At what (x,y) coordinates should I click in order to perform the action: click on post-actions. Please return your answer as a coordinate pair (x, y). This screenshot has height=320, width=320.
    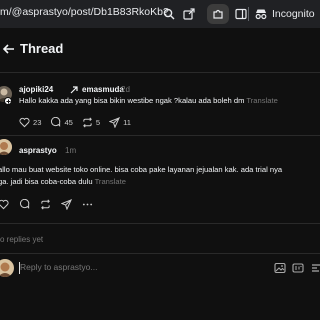
    Looking at the image, I should click on (51, 204).